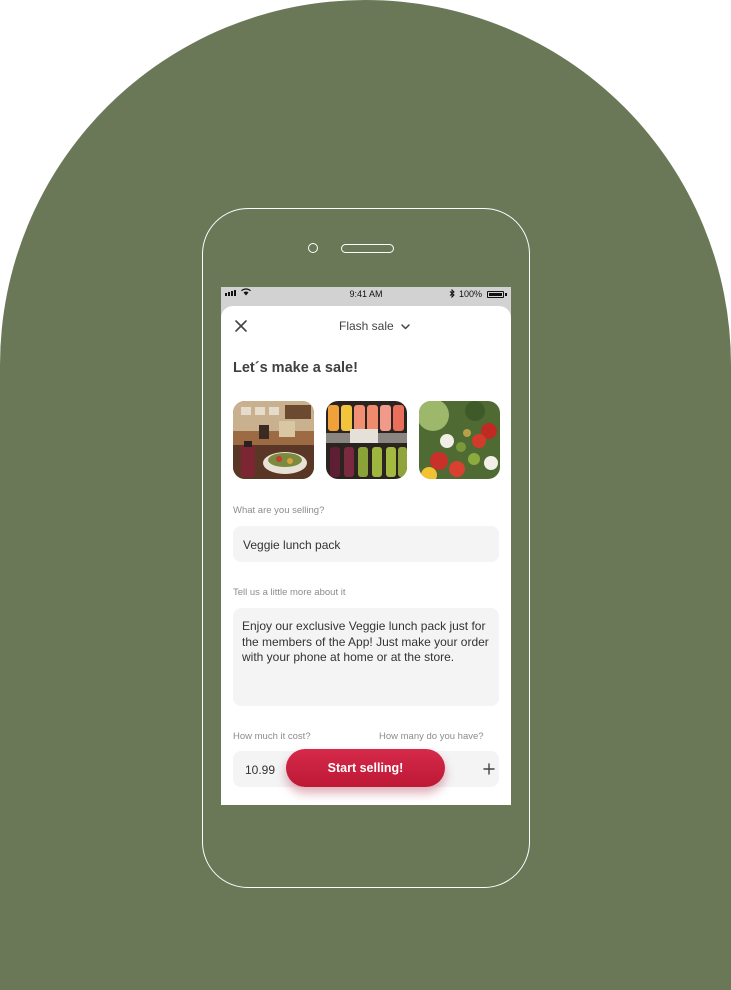 This screenshot has width=731, height=990. What do you see at coordinates (405, 326) in the screenshot?
I see `chevron-down-icon` at bounding box center [405, 326].